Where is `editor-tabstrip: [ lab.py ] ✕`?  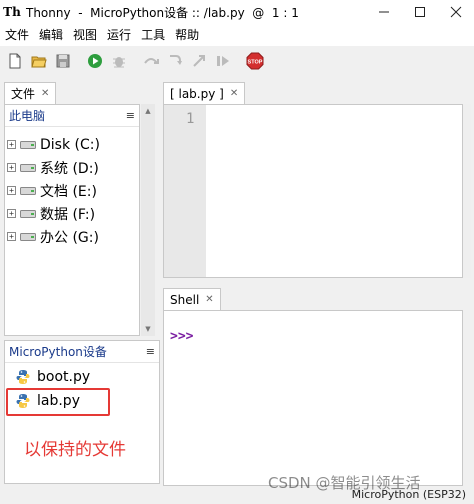
editor-tabstrip: [ lab.py ] ✕ is located at coordinates (204, 93).